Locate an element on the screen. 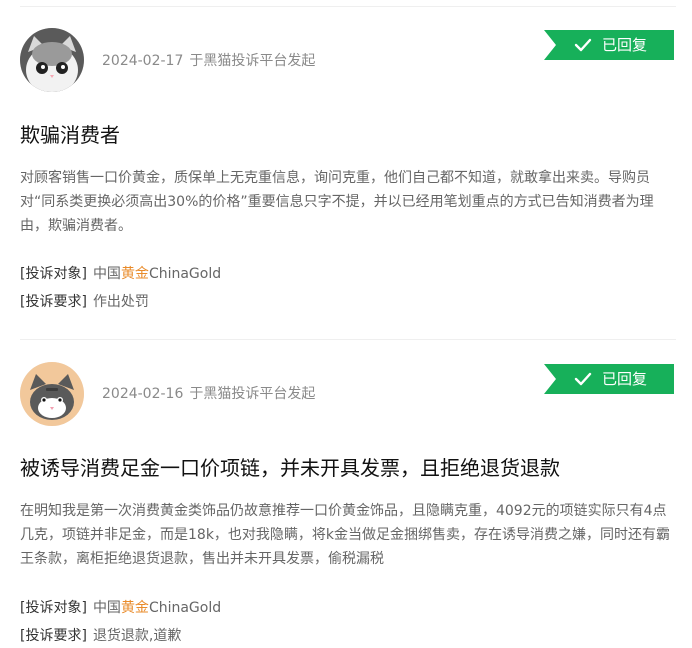 The image size is (692, 648). complaint-meta: 2024-02-16 于黑猫投诉平台发起 is located at coordinates (208, 394).